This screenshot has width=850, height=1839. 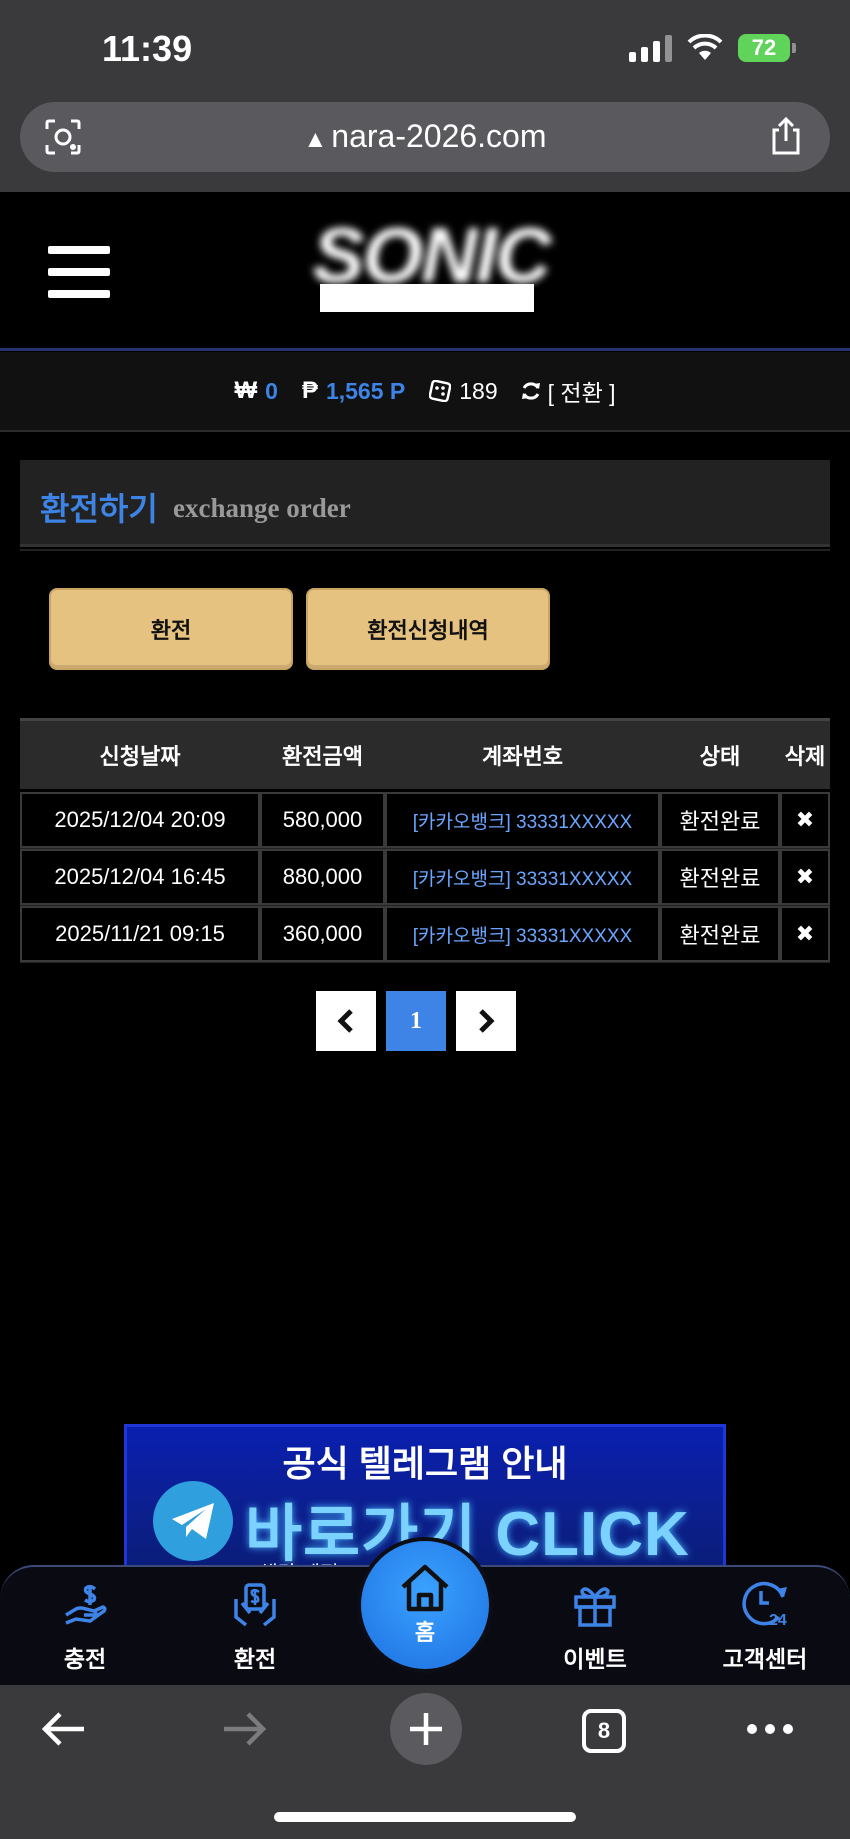 I want to click on status-time: 11:39, so click(x=147, y=48).